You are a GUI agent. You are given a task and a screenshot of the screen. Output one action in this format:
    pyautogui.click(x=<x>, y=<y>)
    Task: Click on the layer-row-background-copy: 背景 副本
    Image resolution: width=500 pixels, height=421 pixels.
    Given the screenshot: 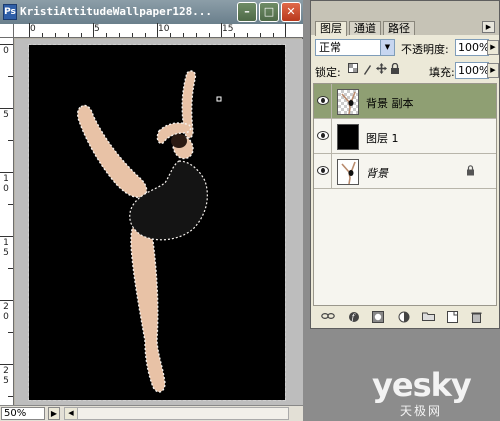 What is the action you would take?
    pyautogui.click(x=405, y=101)
    